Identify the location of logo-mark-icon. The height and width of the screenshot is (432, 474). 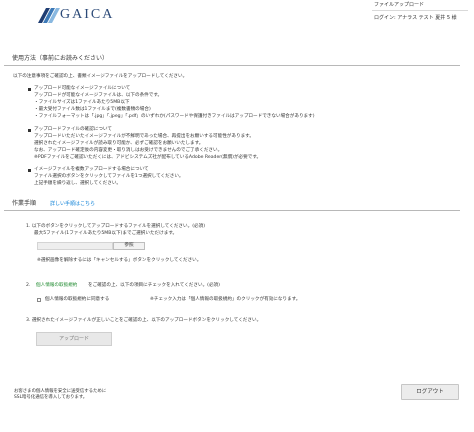
(49, 15).